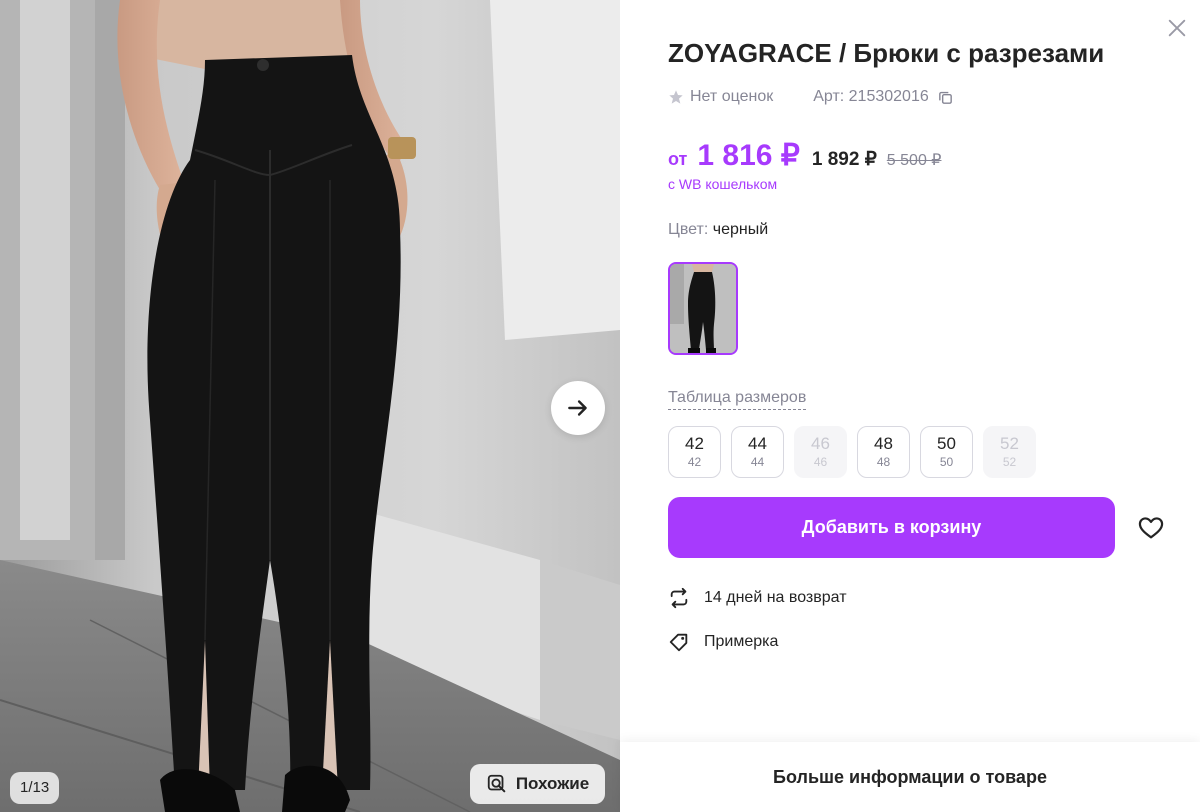 This screenshot has height=812, width=1200. I want to click on size-label: 42, so click(694, 443).